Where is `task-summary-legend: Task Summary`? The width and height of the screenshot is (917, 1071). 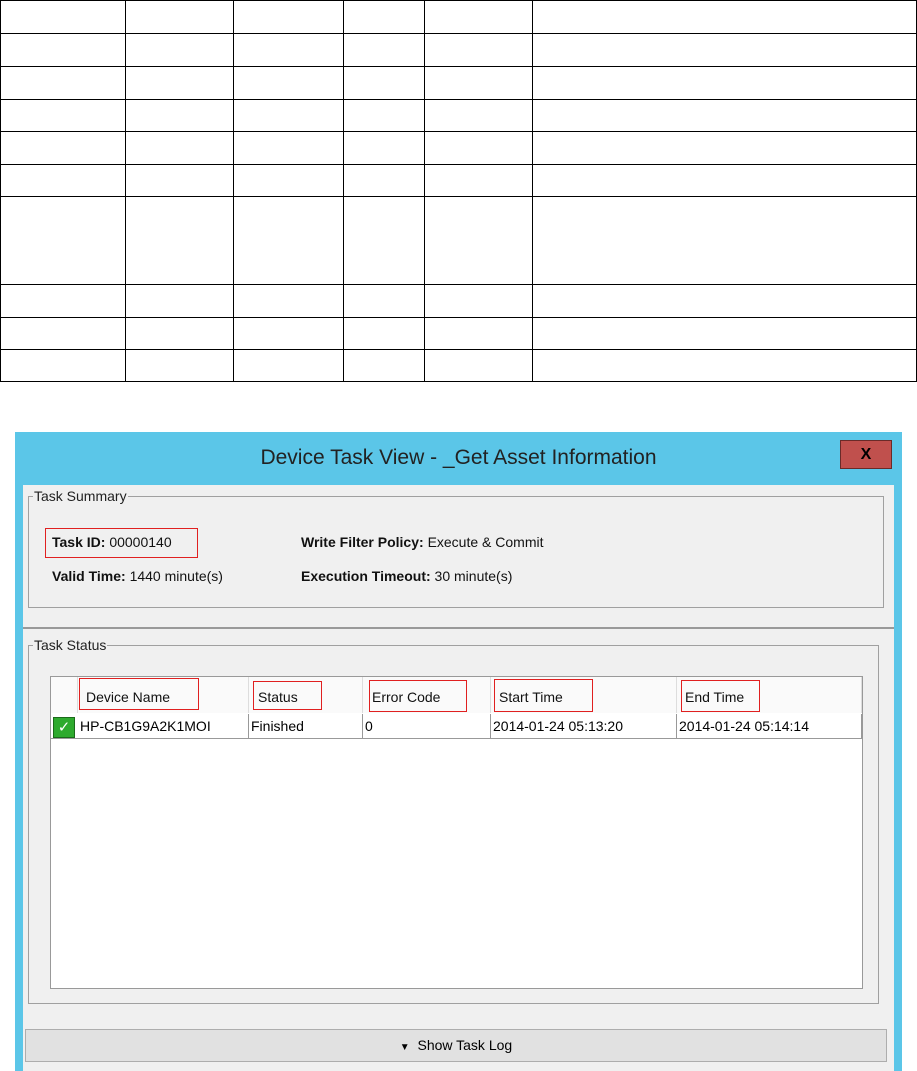
task-summary-legend: Task Summary is located at coordinates (80, 496).